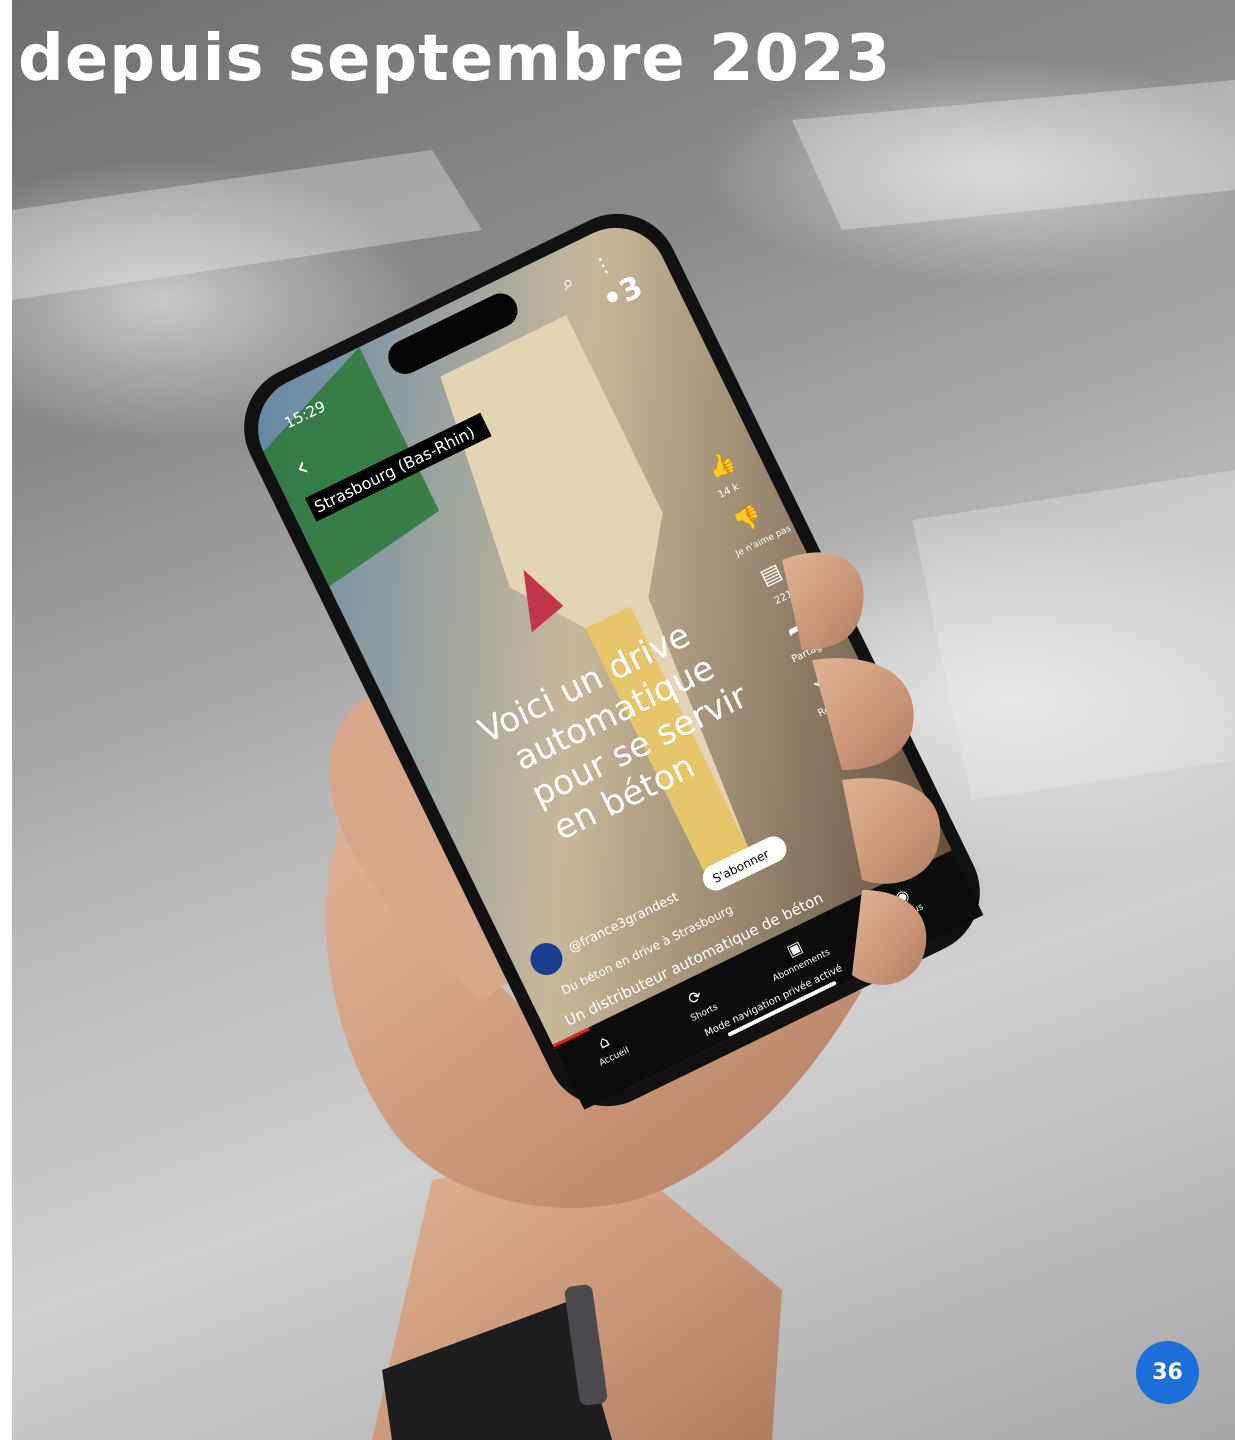 The width and height of the screenshot is (1235, 1440). I want to click on page-number: 36, so click(1167, 1372).